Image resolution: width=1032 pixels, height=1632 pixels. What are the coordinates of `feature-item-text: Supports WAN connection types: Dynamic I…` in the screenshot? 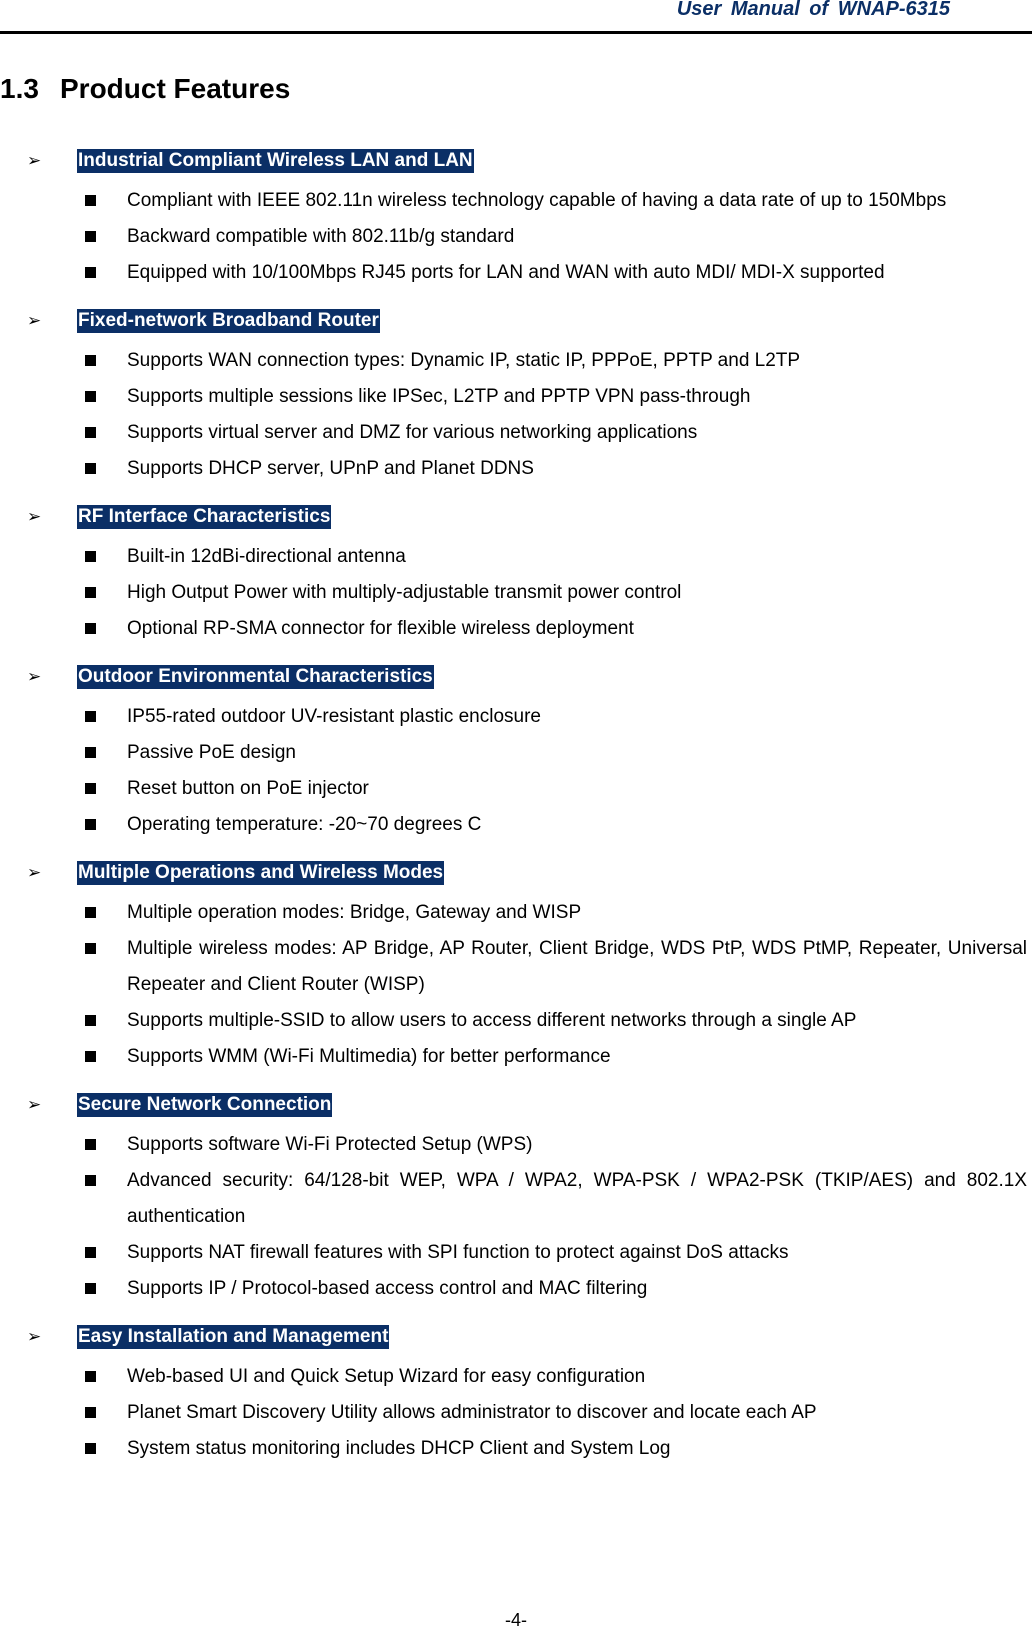 It's located at (464, 360).